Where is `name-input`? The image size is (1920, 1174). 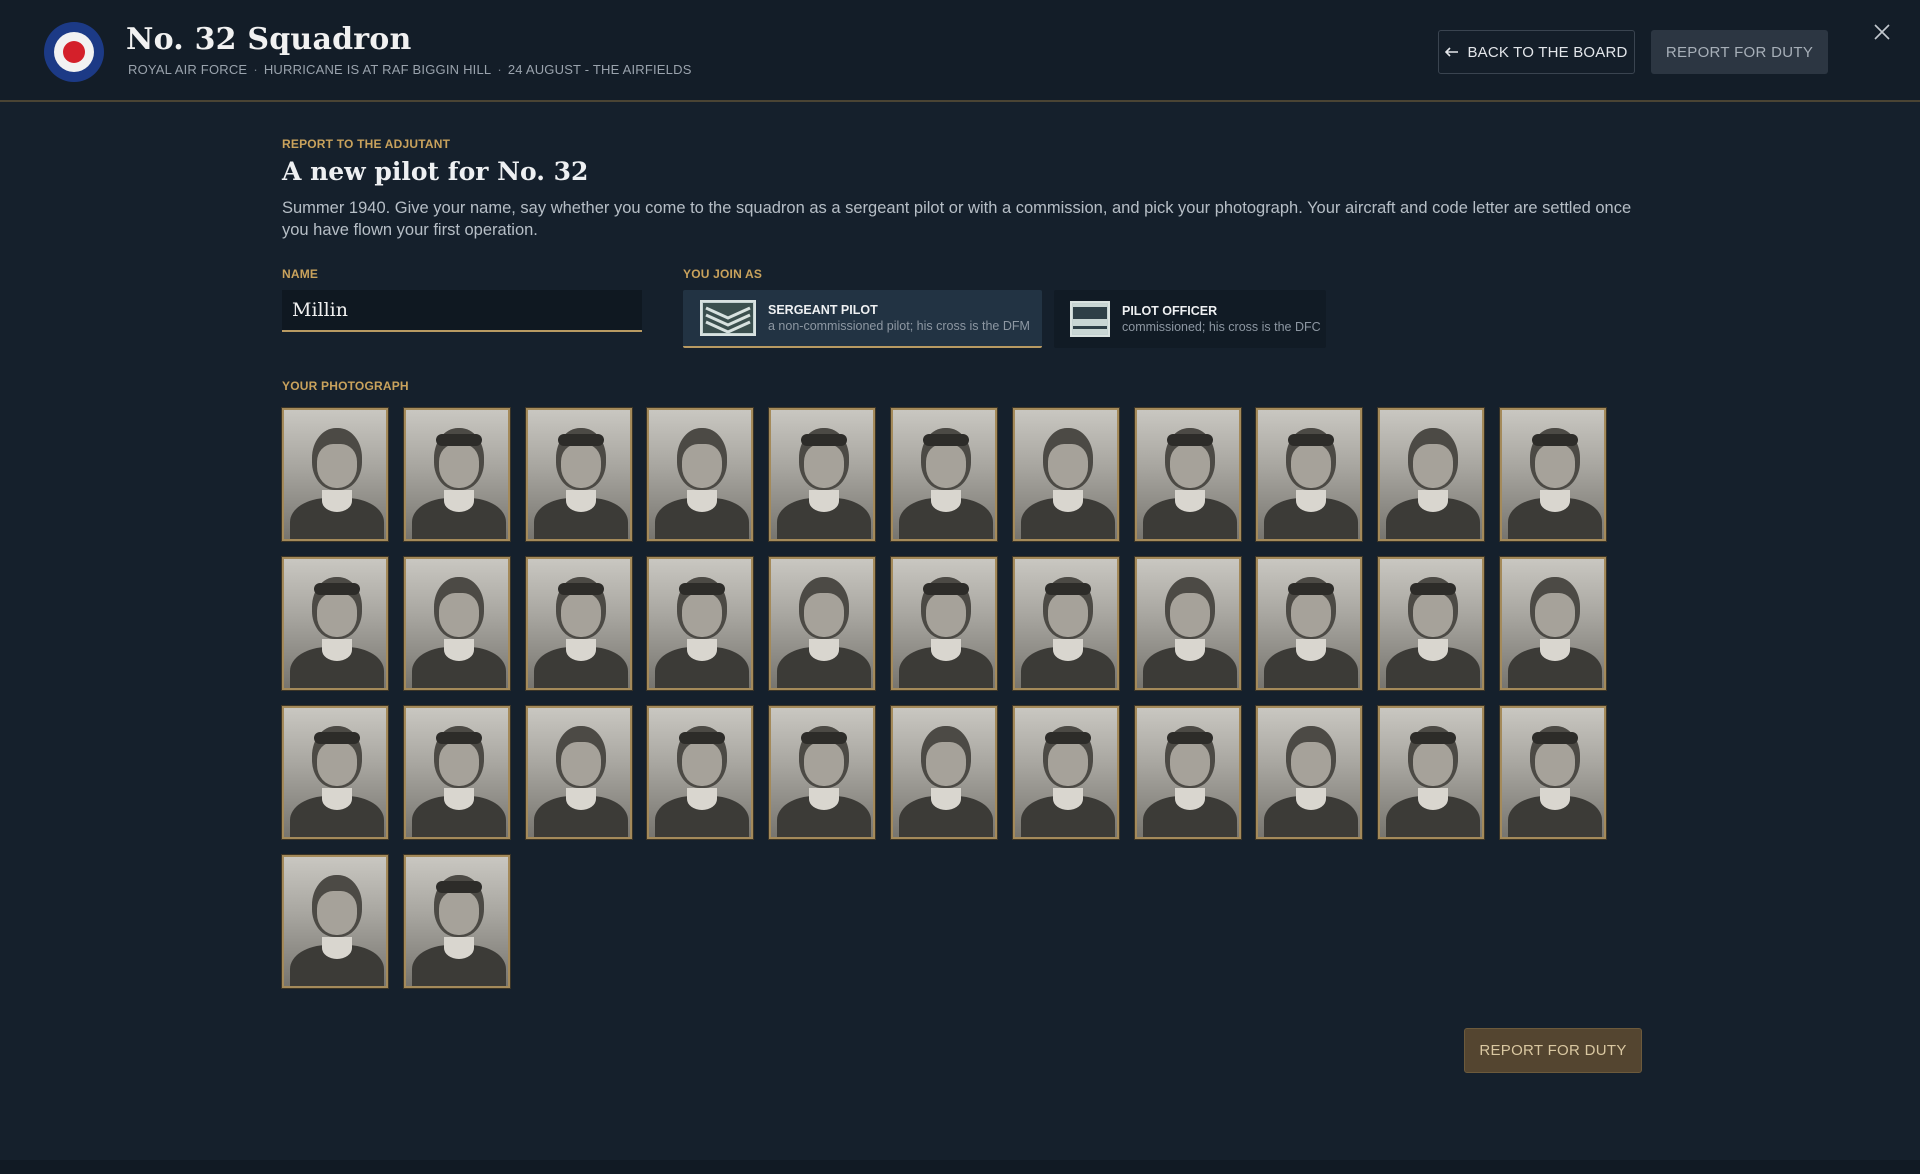 name-input is located at coordinates (462, 311).